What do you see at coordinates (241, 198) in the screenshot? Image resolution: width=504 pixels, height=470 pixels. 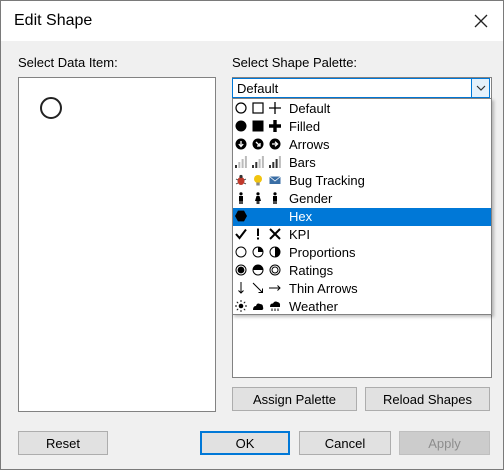 I see `male-figure-icon` at bounding box center [241, 198].